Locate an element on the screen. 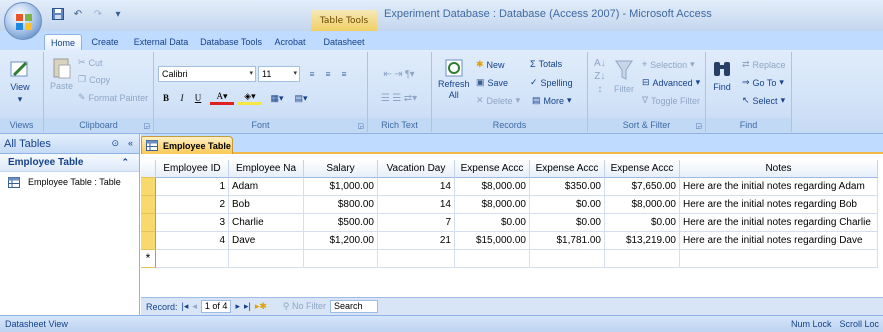  refresh-all-button: Refresh All is located at coordinates (454, 79).